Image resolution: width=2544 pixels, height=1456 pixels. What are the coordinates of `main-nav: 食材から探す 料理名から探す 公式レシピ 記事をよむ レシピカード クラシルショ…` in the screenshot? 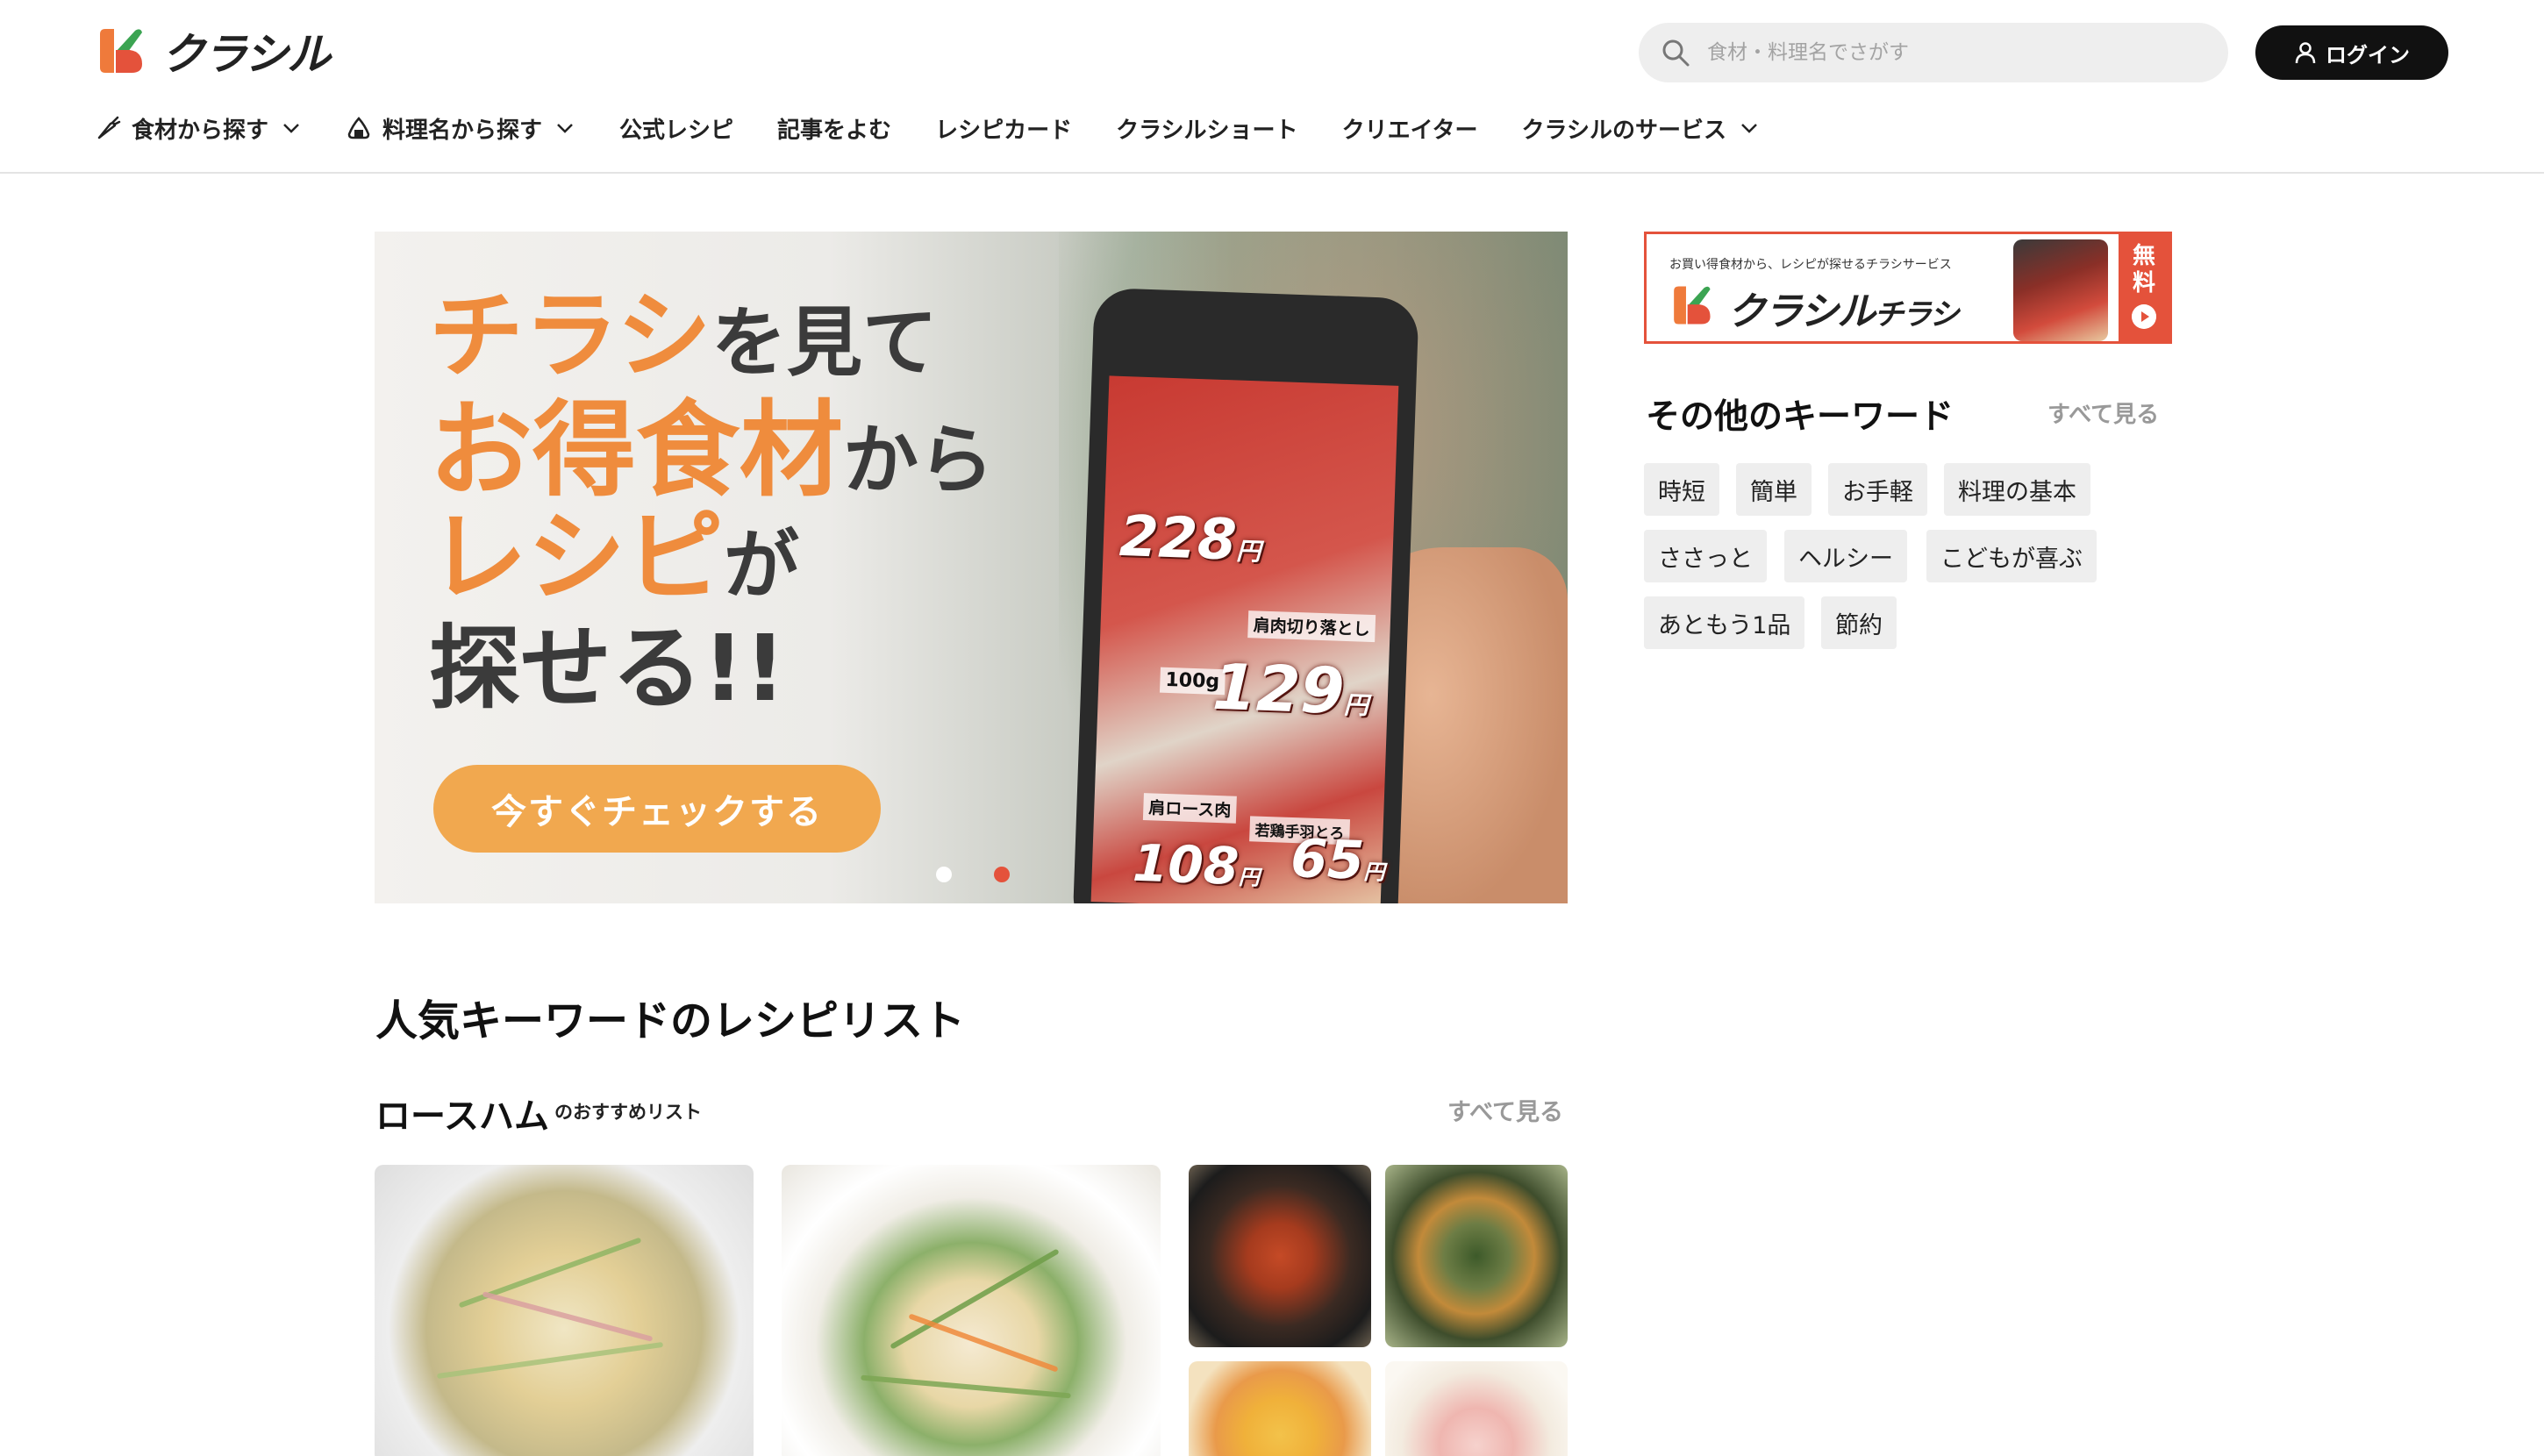 It's located at (949, 128).